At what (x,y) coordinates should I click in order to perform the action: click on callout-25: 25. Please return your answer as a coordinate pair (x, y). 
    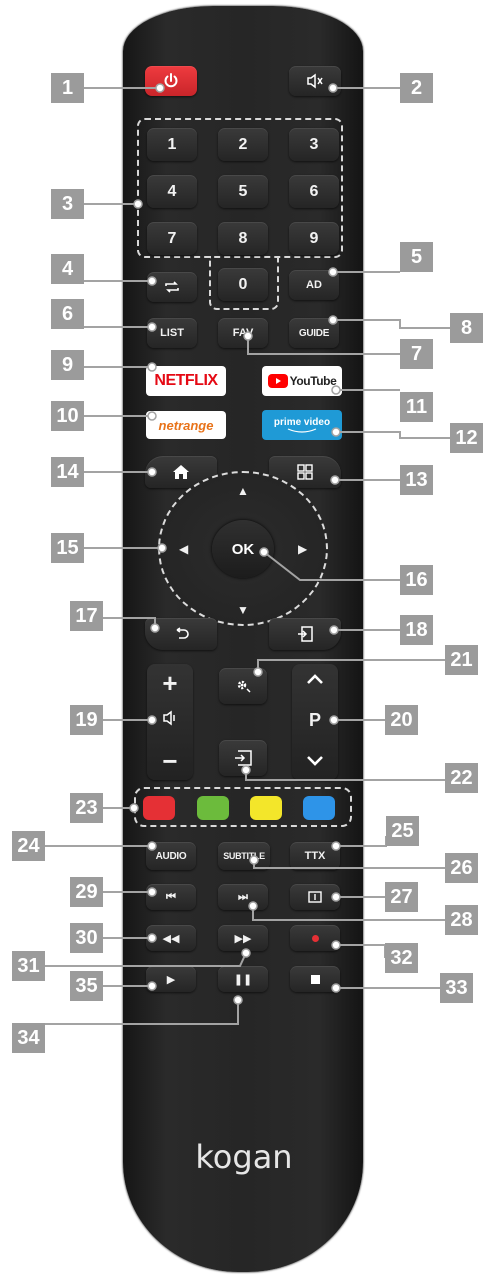
    Looking at the image, I should click on (402, 831).